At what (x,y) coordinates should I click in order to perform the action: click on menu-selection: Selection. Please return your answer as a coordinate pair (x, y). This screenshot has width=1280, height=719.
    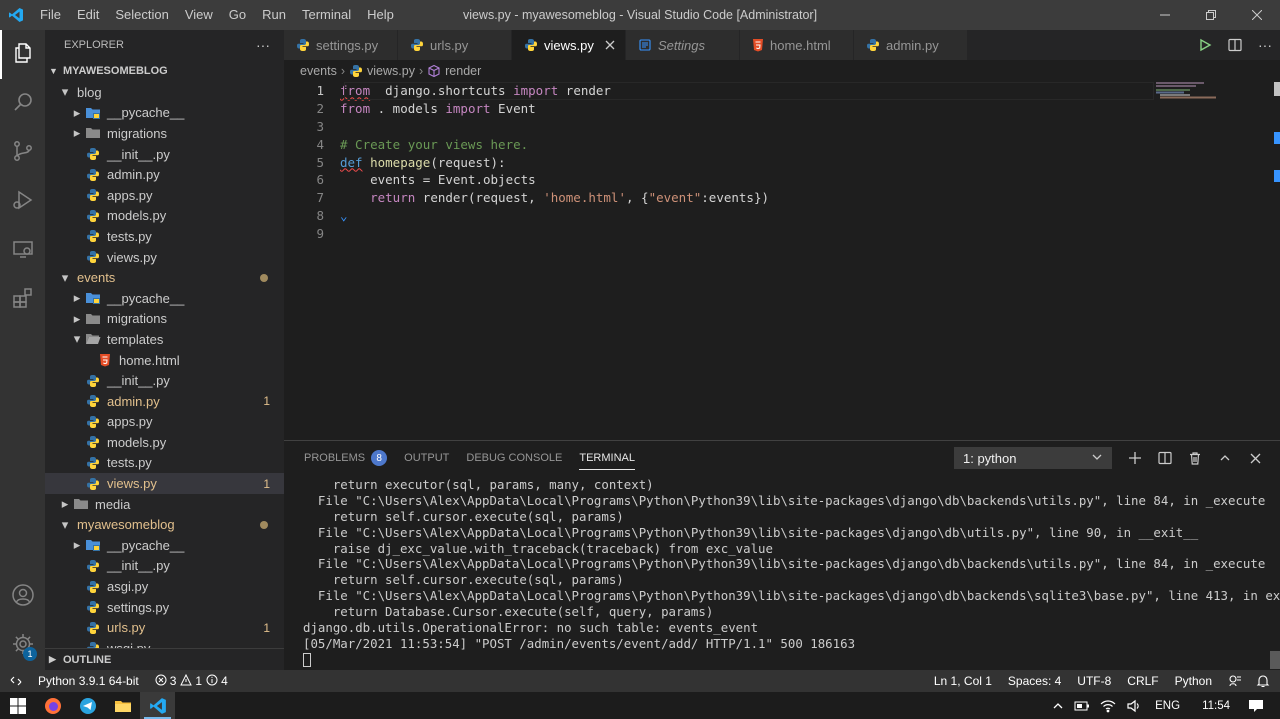
    Looking at the image, I should click on (141, 15).